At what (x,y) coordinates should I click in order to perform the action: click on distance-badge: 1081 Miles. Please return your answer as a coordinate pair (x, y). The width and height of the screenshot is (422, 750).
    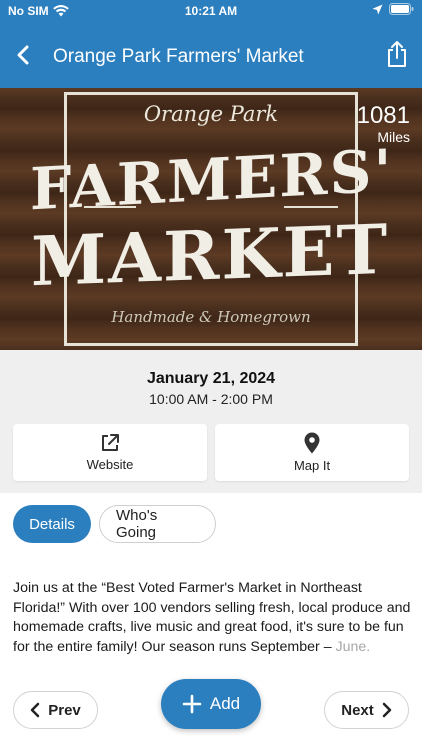
    Looking at the image, I should click on (383, 123).